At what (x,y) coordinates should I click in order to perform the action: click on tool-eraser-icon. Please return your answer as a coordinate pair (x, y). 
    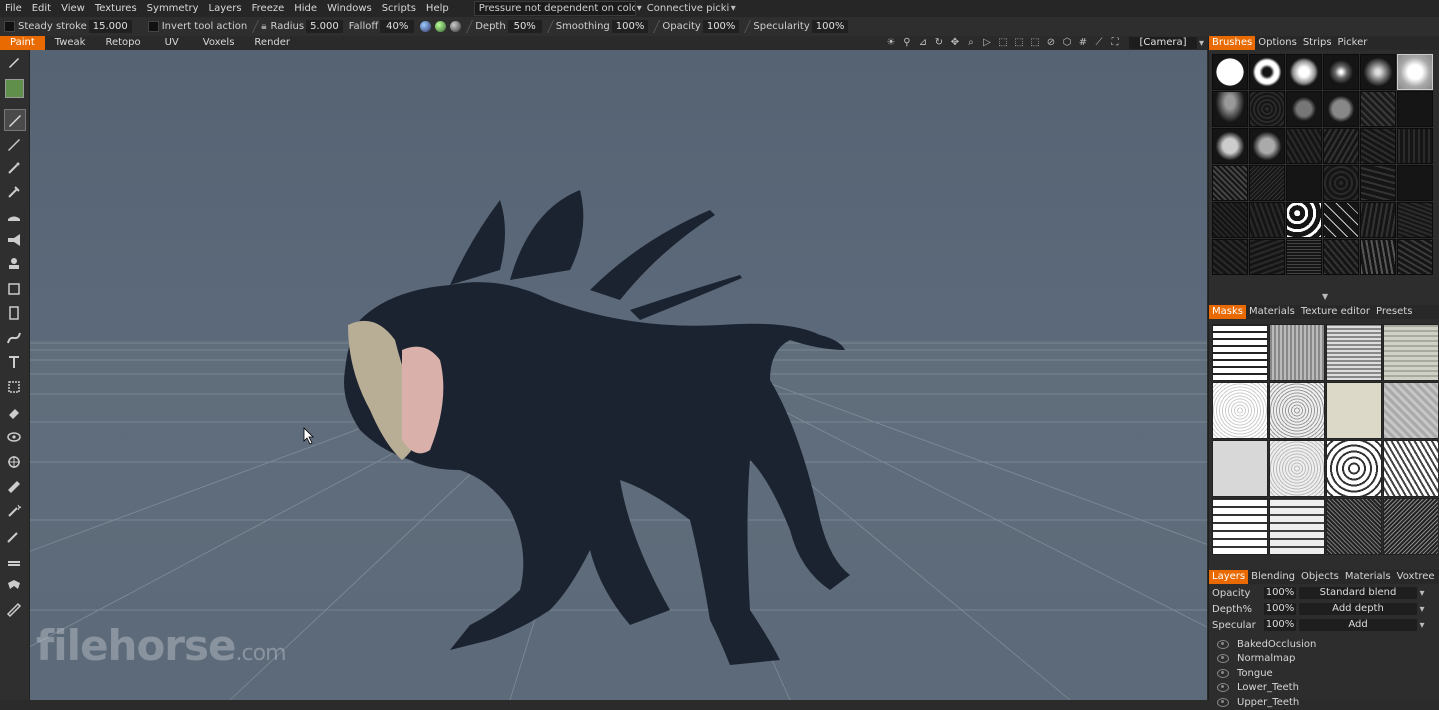
    Looking at the image, I should click on (14, 412).